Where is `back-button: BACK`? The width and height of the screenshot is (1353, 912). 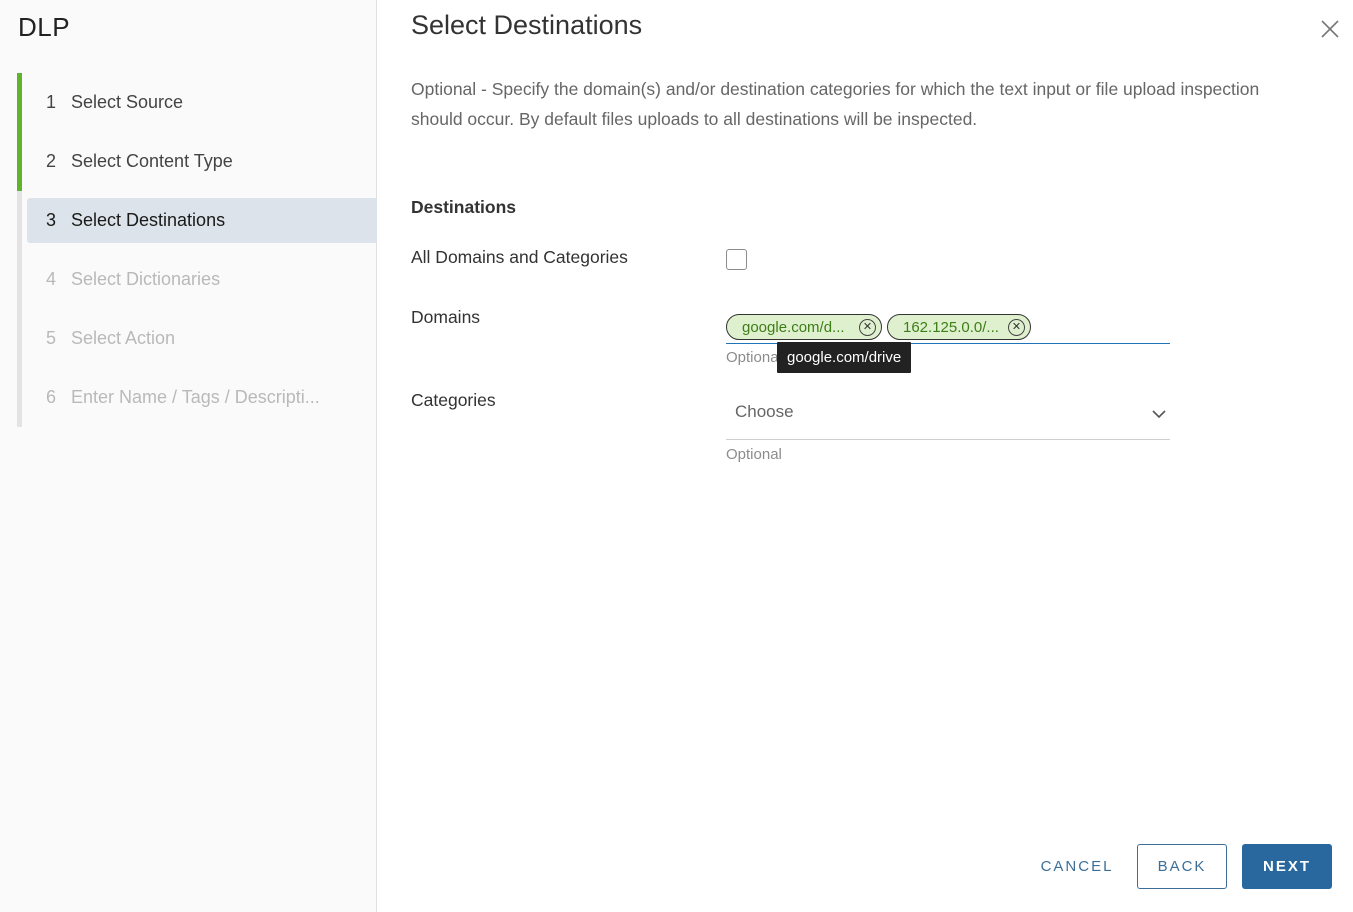 back-button: BACK is located at coordinates (1182, 866).